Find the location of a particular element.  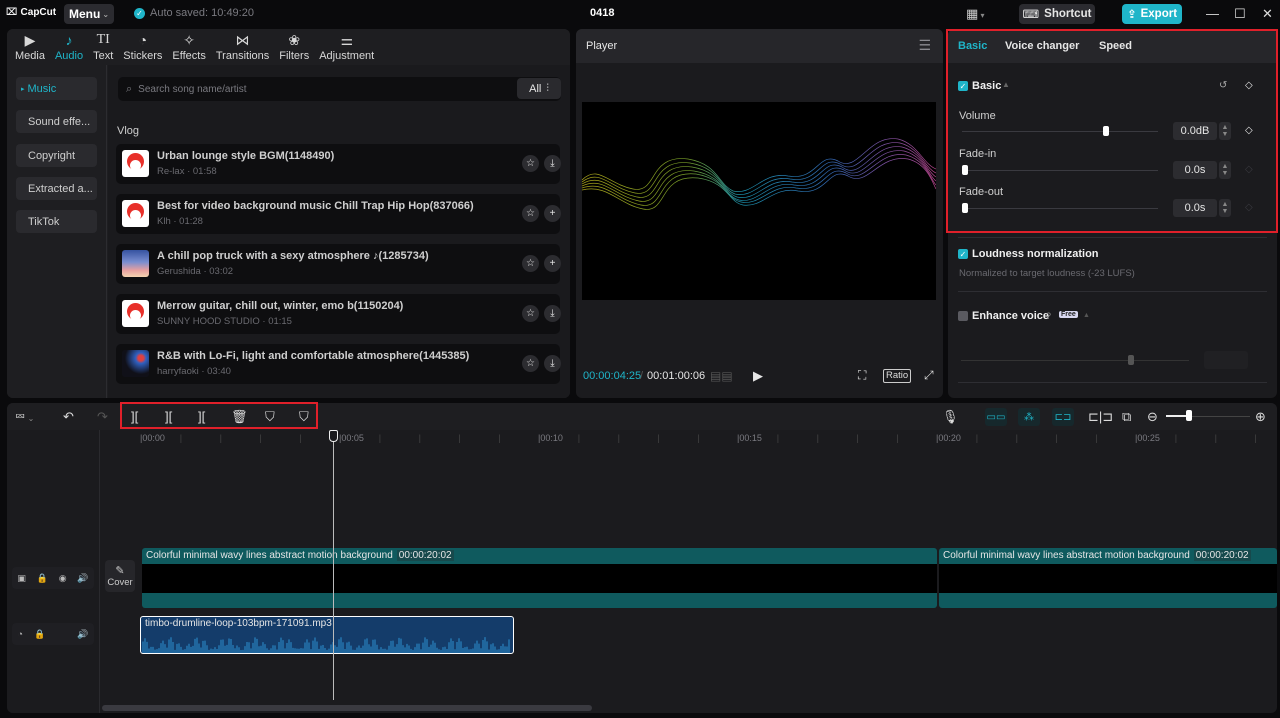

select-tool-button: ⮹ ⌄ is located at coordinates (24, 417).